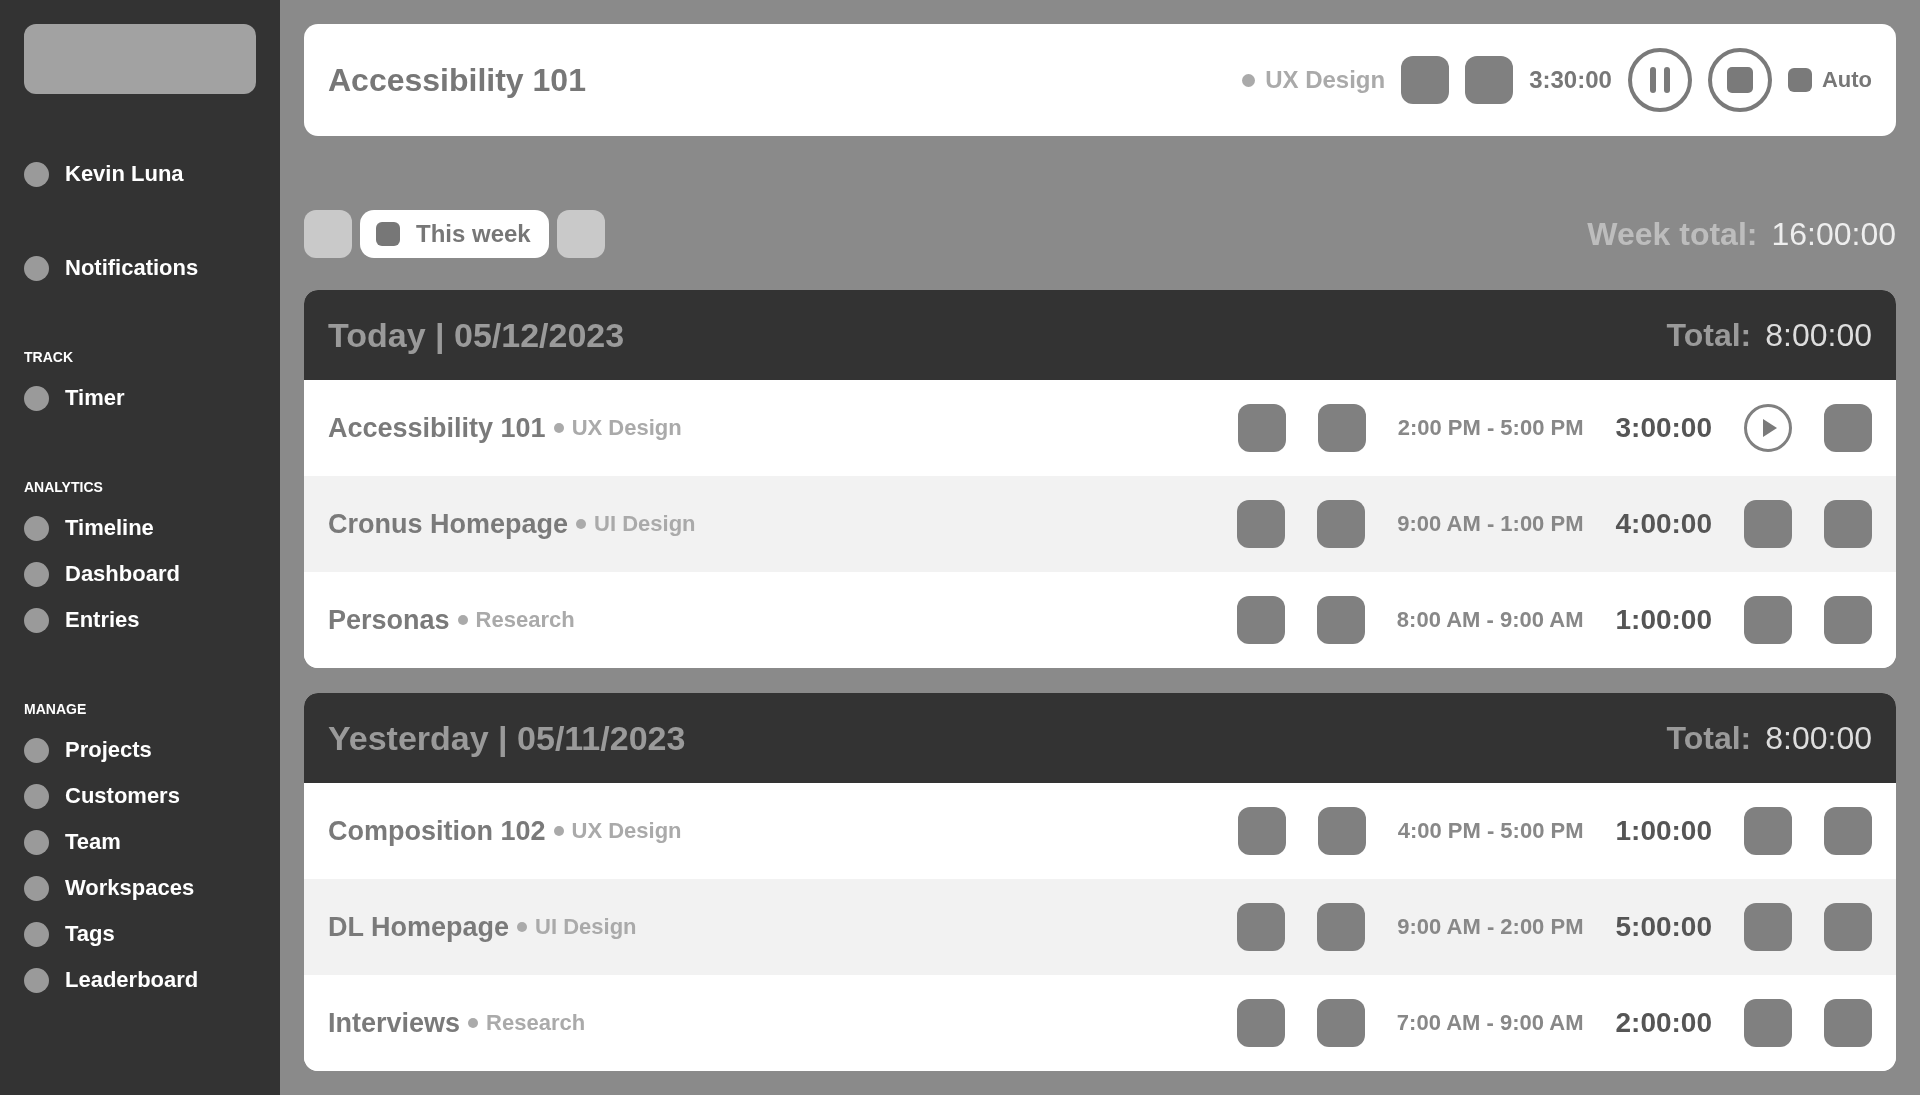 The image size is (1920, 1095). What do you see at coordinates (63, 487) in the screenshot?
I see `section-label: ANALYTICS` at bounding box center [63, 487].